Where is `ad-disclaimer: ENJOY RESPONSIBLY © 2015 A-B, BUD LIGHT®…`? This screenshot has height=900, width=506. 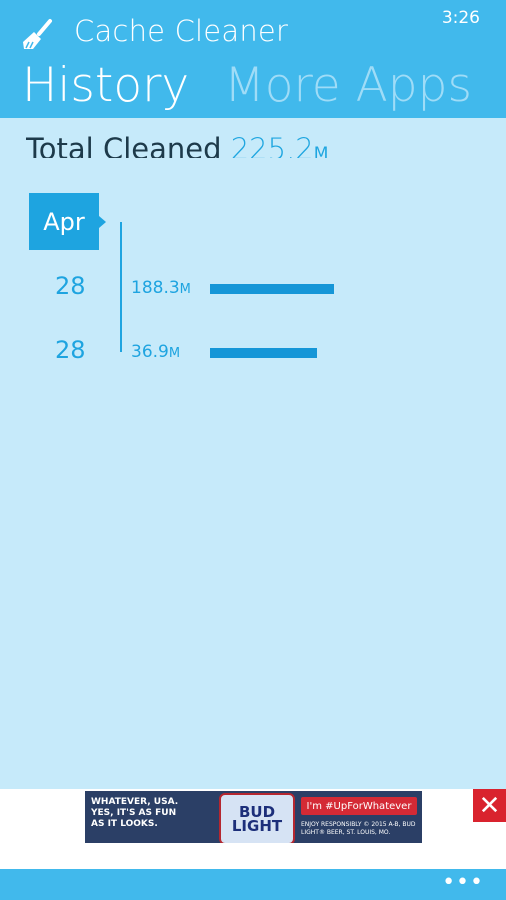
ad-disclaimer: ENJOY RESPONSIBLY © 2015 A-B, BUD LIGHT®… is located at coordinates (358, 828).